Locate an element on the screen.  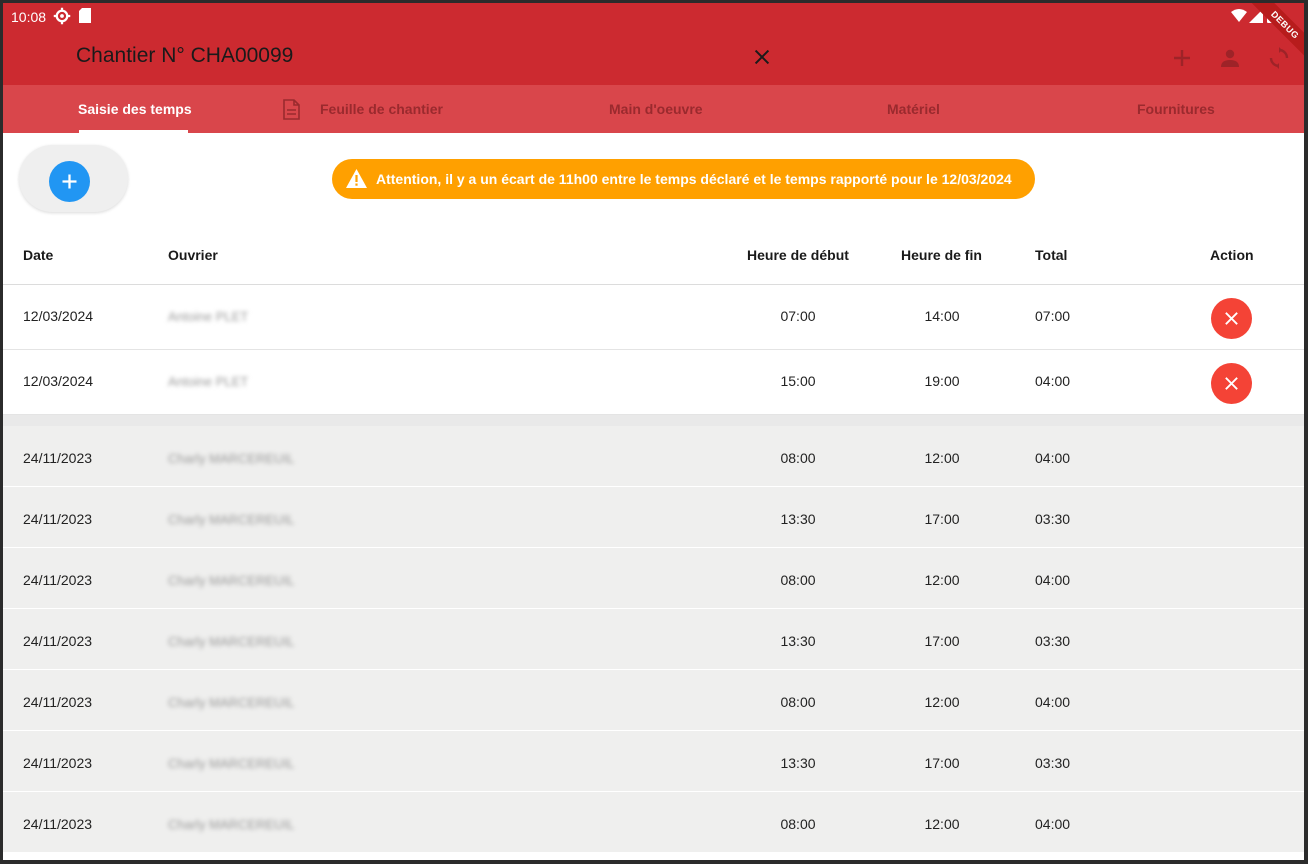
add-time-entry-button is located at coordinates (69, 181).